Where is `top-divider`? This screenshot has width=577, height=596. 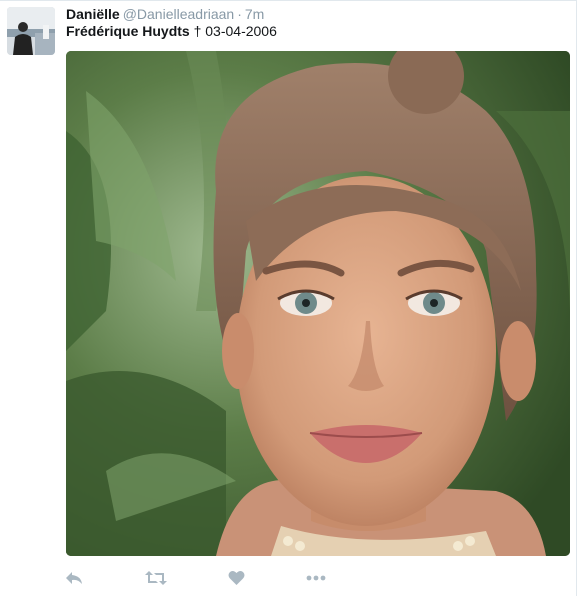 top-divider is located at coordinates (288, 0).